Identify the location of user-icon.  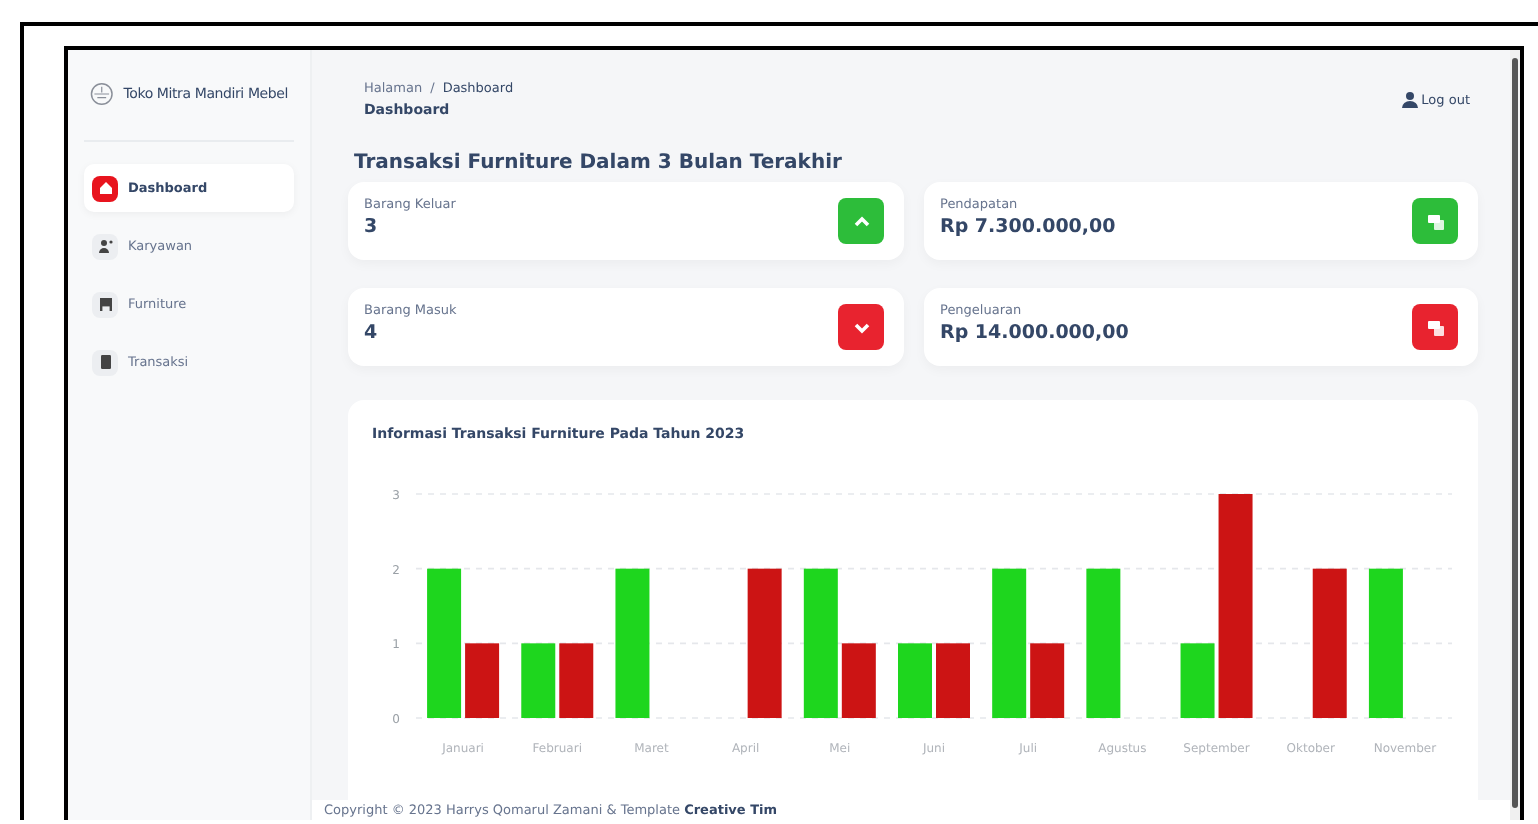
(1409, 99).